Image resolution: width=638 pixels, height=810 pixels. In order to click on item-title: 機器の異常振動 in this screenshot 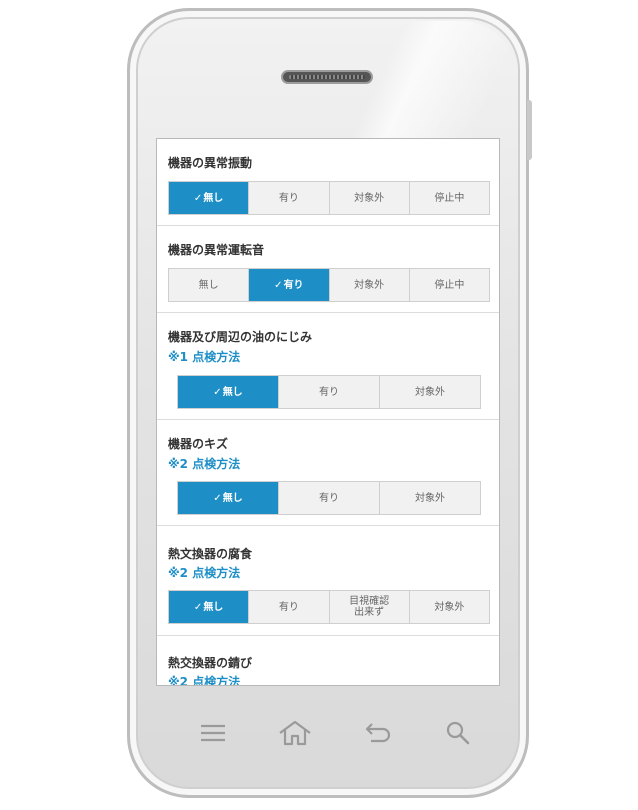, I will do `click(210, 163)`.